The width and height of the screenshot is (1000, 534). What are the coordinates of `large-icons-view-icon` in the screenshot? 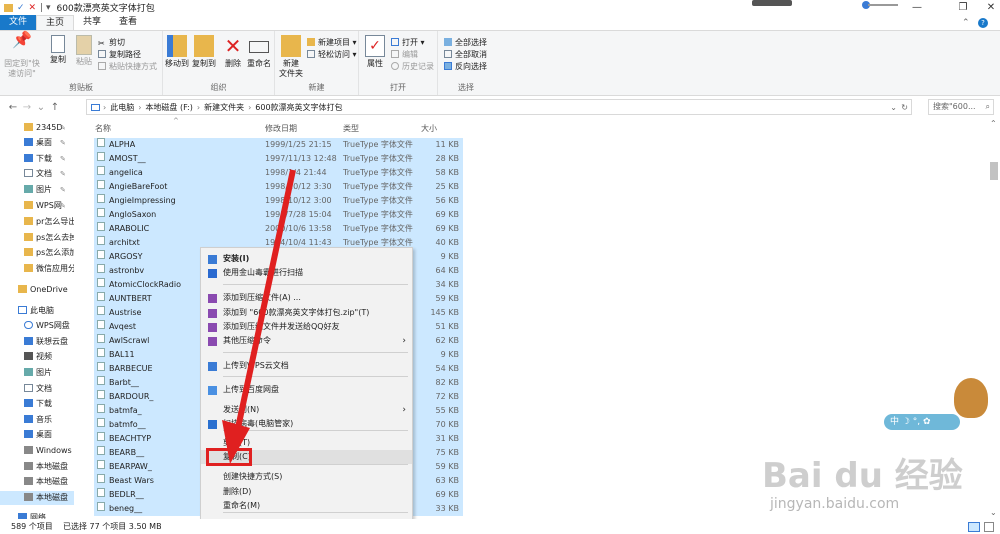 It's located at (989, 527).